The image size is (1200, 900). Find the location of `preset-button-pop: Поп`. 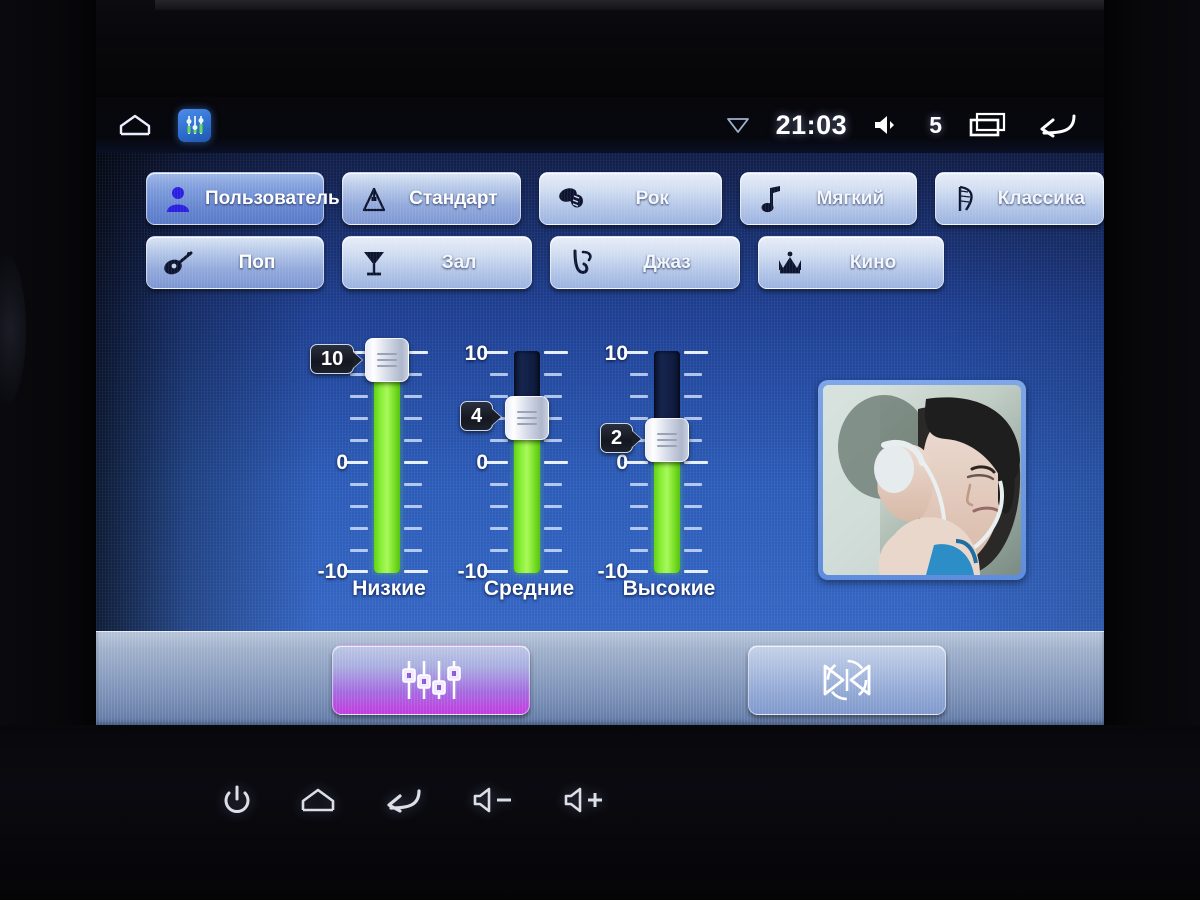

preset-button-pop: Поп is located at coordinates (235, 262).